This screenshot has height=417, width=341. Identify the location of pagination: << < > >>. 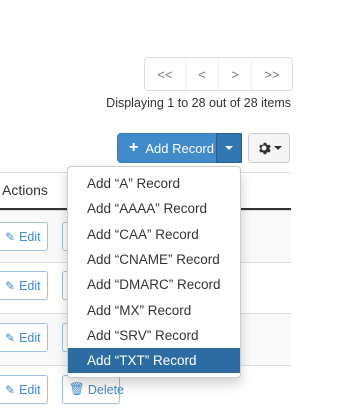
(218, 74).